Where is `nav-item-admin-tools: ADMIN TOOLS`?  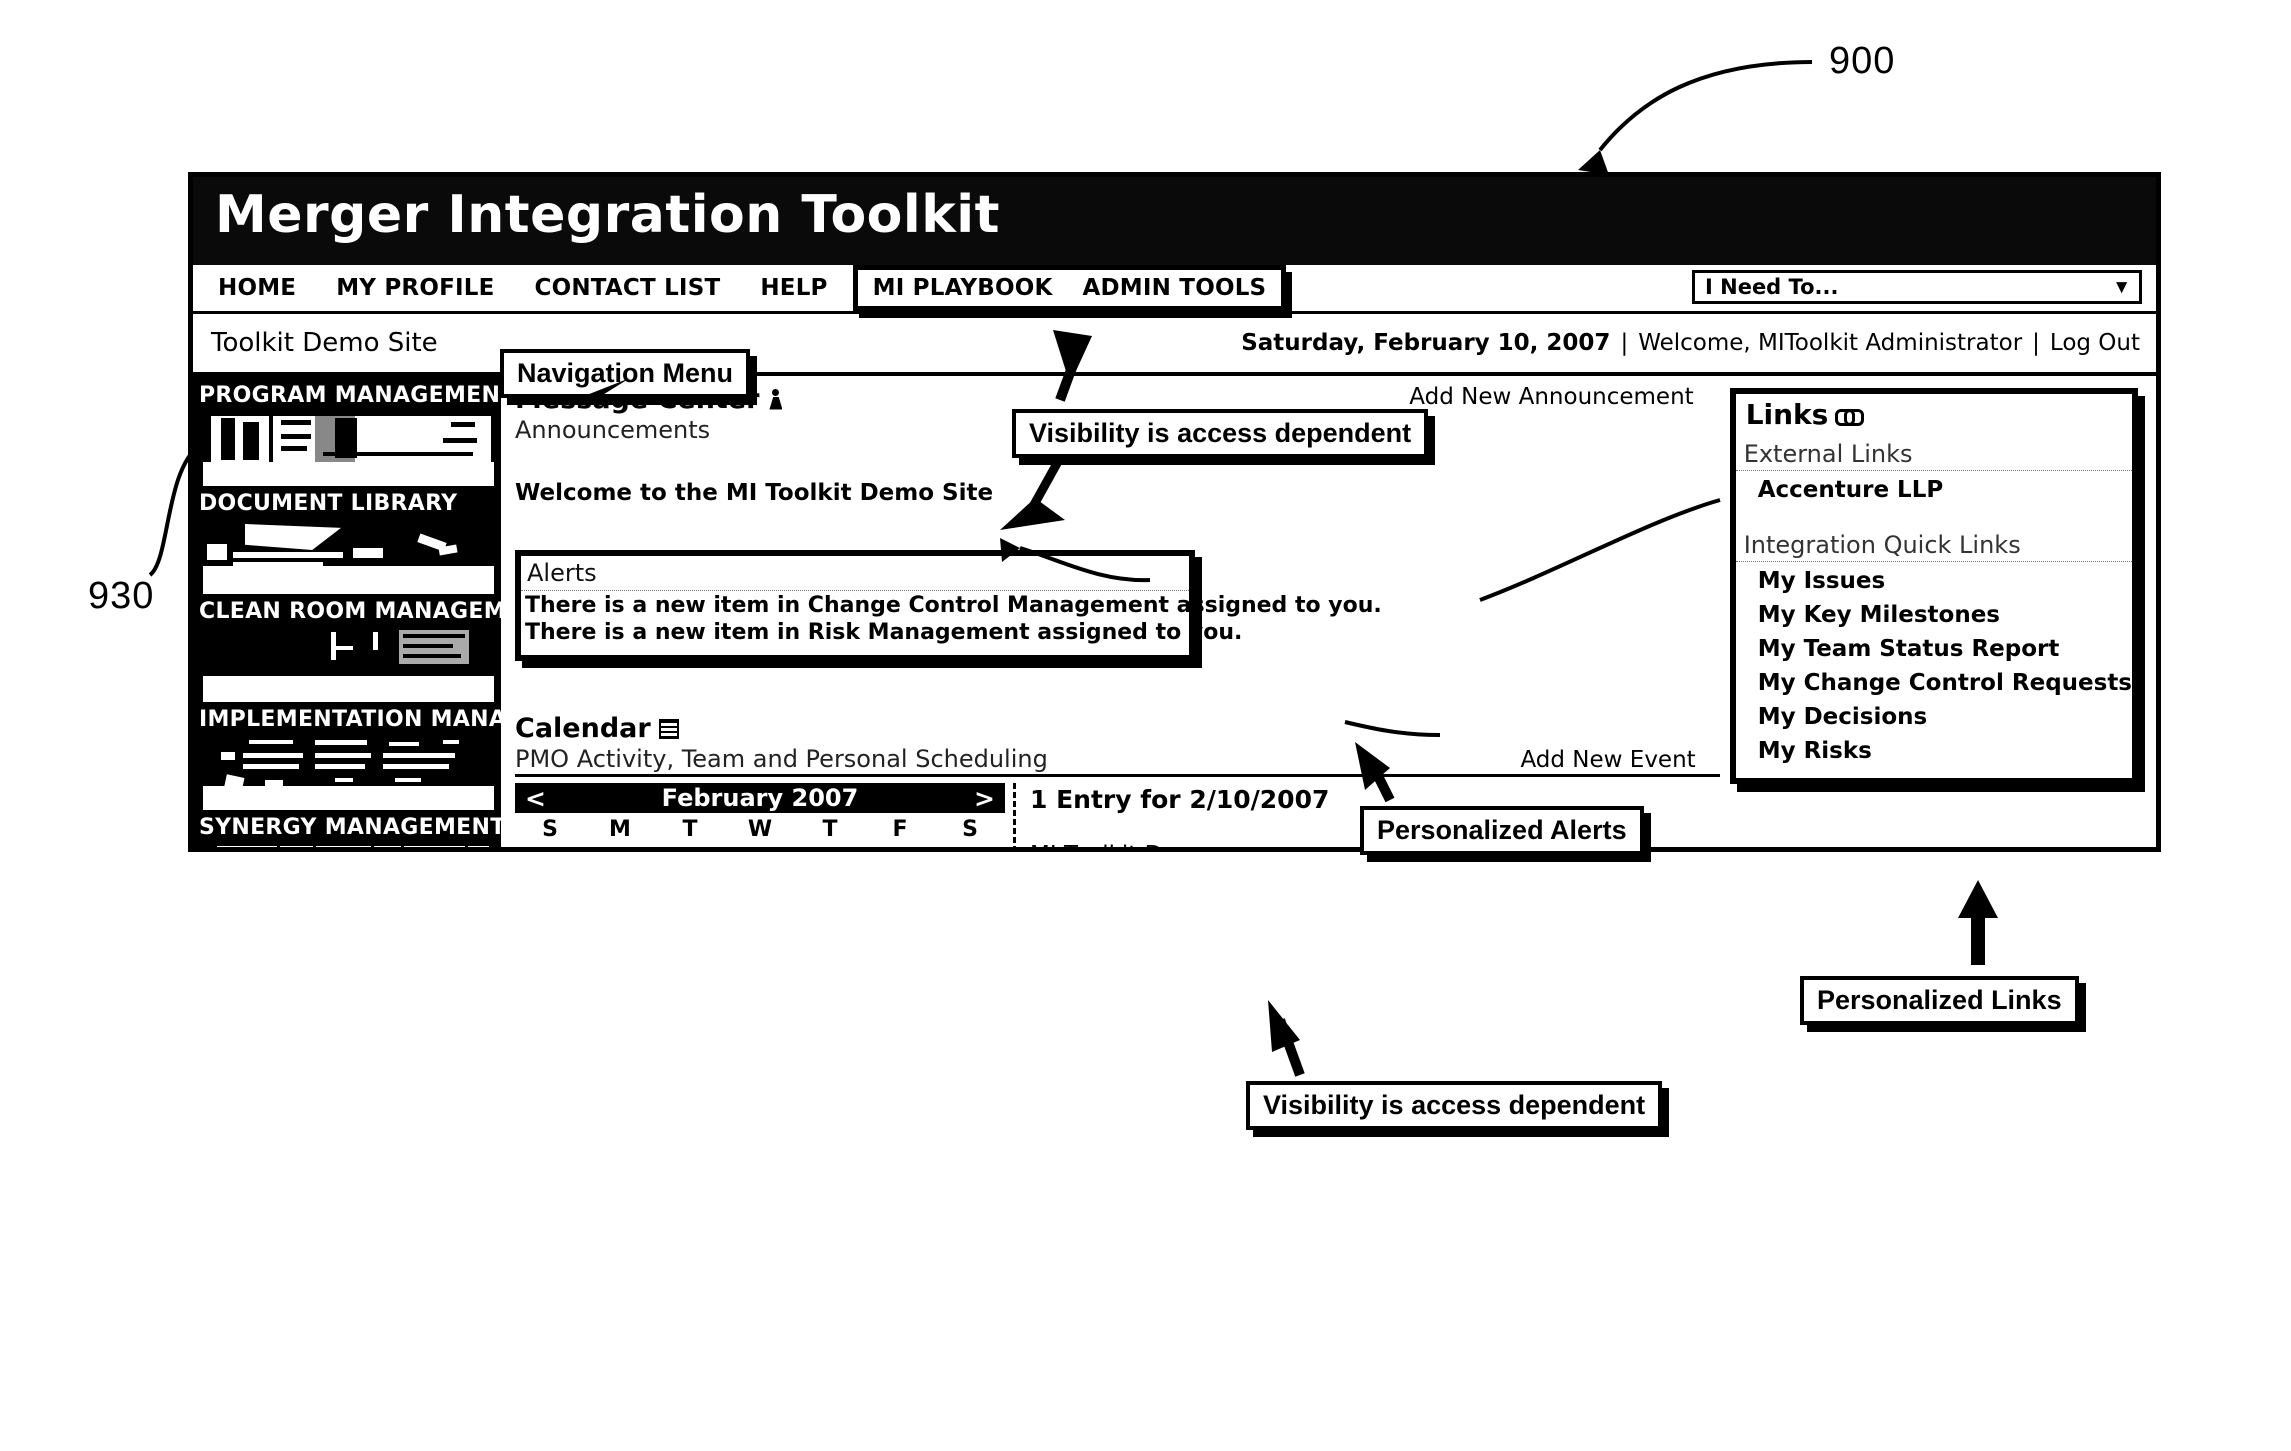 nav-item-admin-tools: ADMIN TOOLS is located at coordinates (1175, 288).